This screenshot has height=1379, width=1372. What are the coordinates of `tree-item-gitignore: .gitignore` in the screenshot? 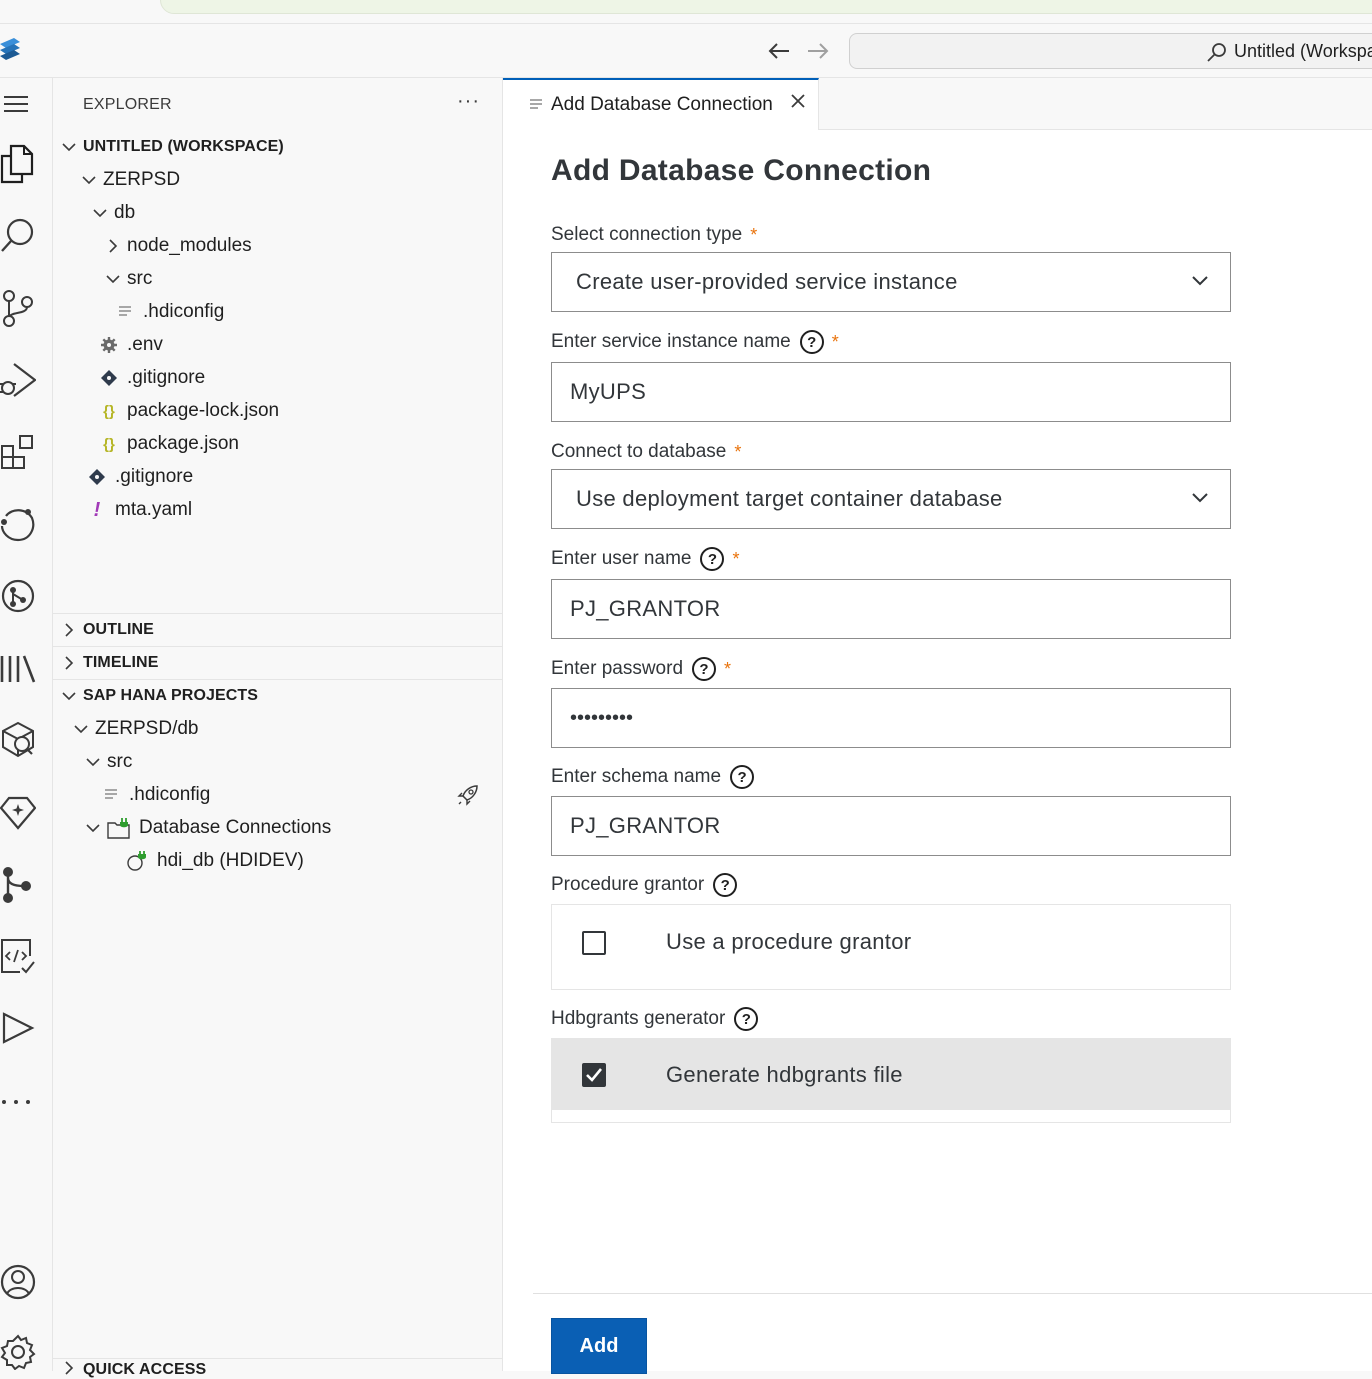 It's located at (152, 378).